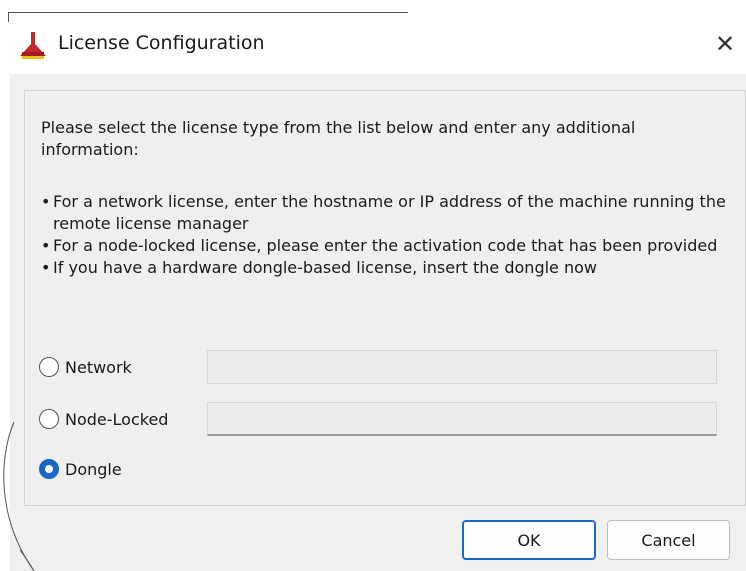 The width and height of the screenshot is (746, 571). I want to click on cancel-button: Cancel, so click(668, 540).